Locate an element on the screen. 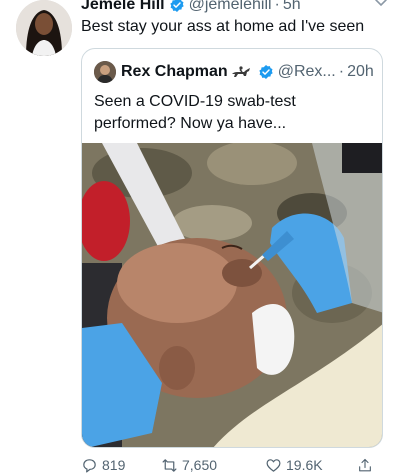  quoted-author-name: Rex Chapman is located at coordinates (174, 71).